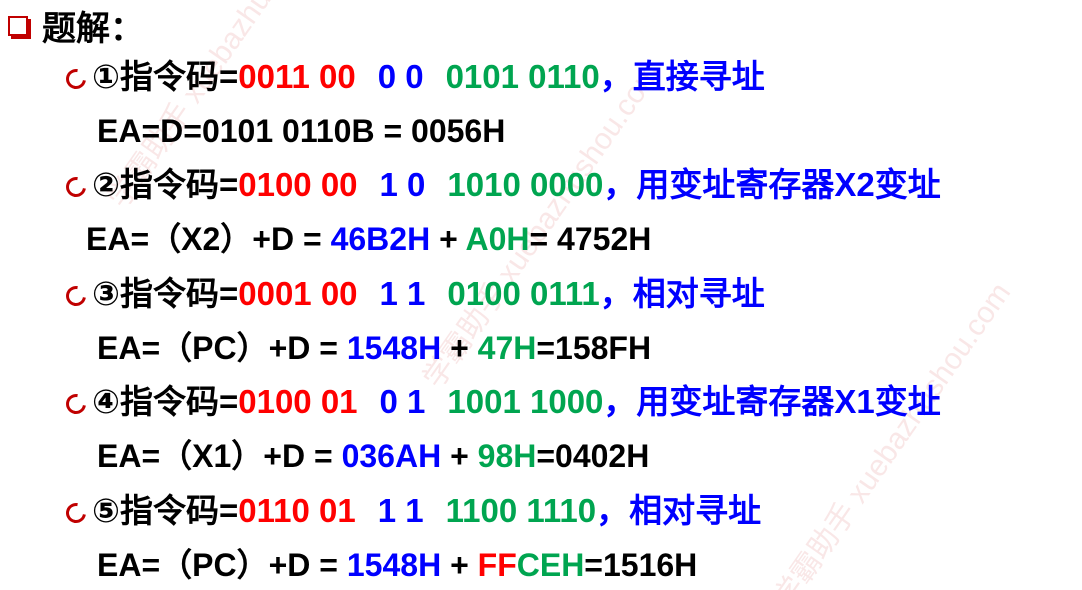  I want to click on ea-segment: EA=D=0101 0110B = 0056H, so click(301, 131).